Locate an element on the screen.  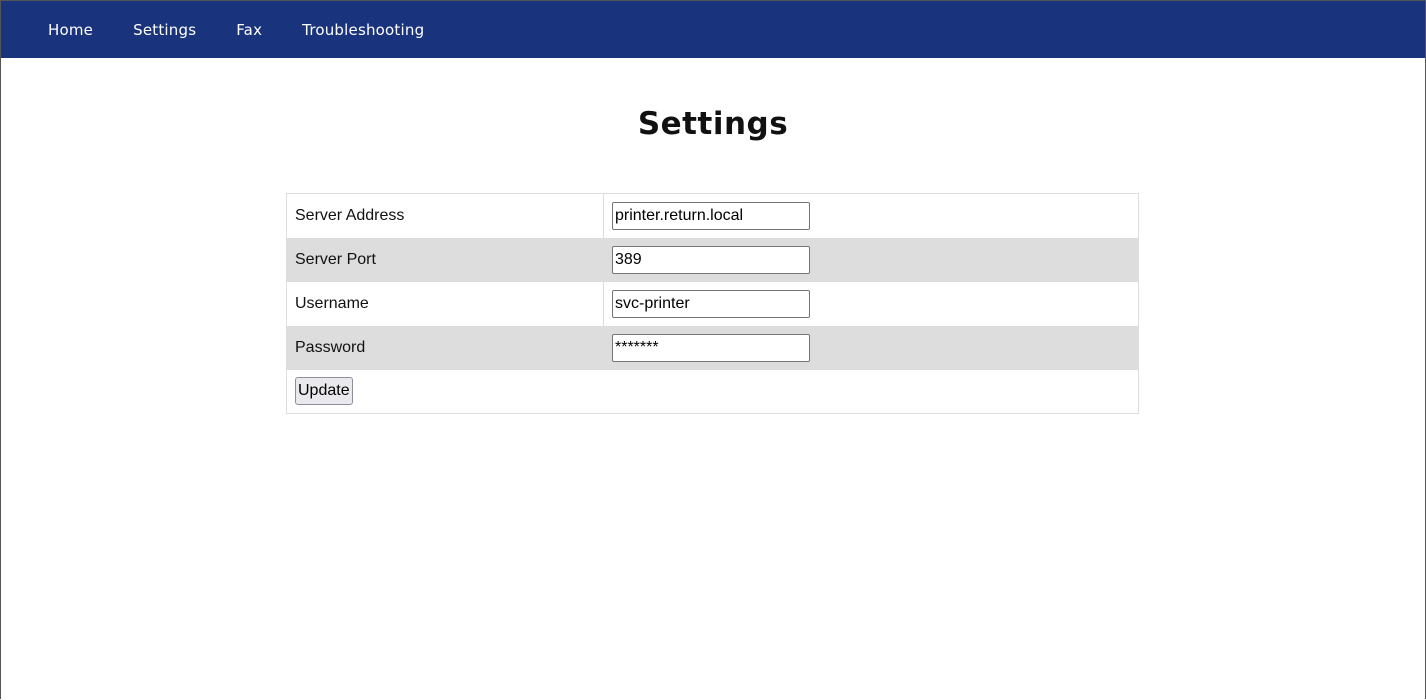
server-port-row: Server Port is located at coordinates (712, 259).